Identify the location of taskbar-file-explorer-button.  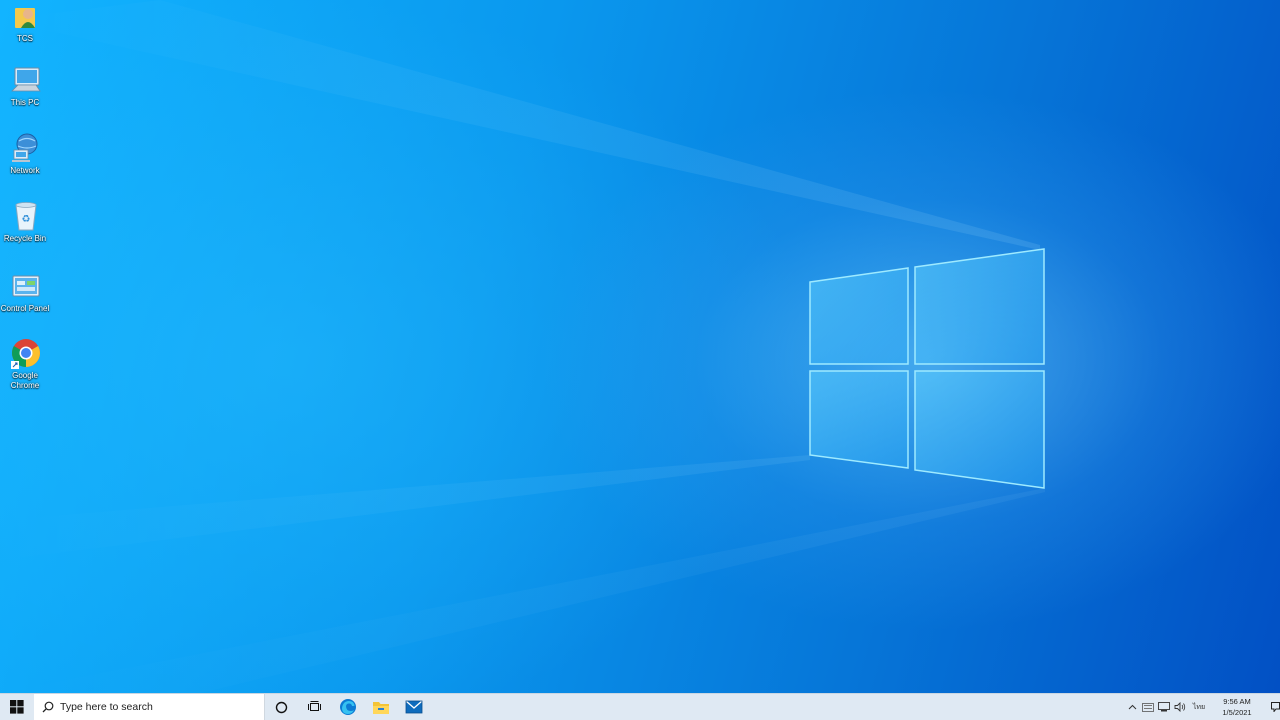
(380, 707).